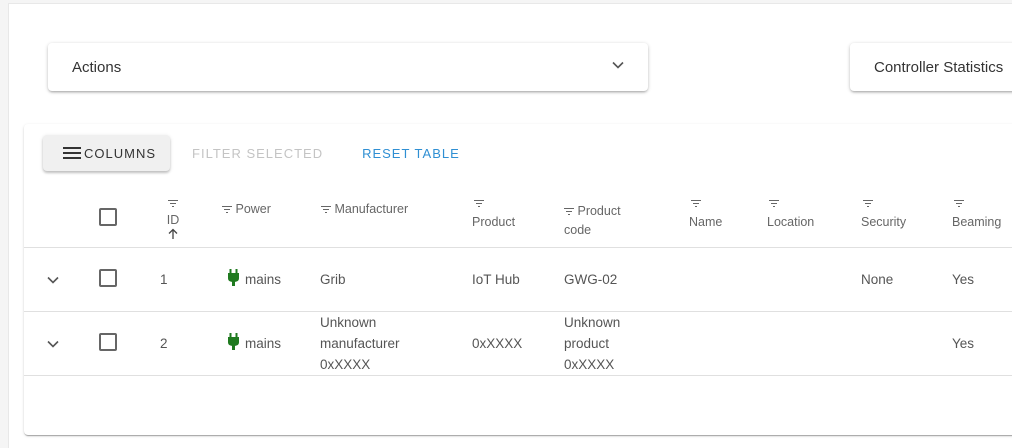 The image size is (1012, 448). Describe the element at coordinates (578, 230) in the screenshot. I see `column-header-product-code-label-2: code` at that location.